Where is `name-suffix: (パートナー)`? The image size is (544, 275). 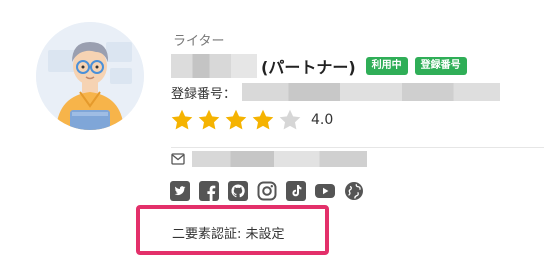 name-suffix: (パートナー) is located at coordinates (308, 67).